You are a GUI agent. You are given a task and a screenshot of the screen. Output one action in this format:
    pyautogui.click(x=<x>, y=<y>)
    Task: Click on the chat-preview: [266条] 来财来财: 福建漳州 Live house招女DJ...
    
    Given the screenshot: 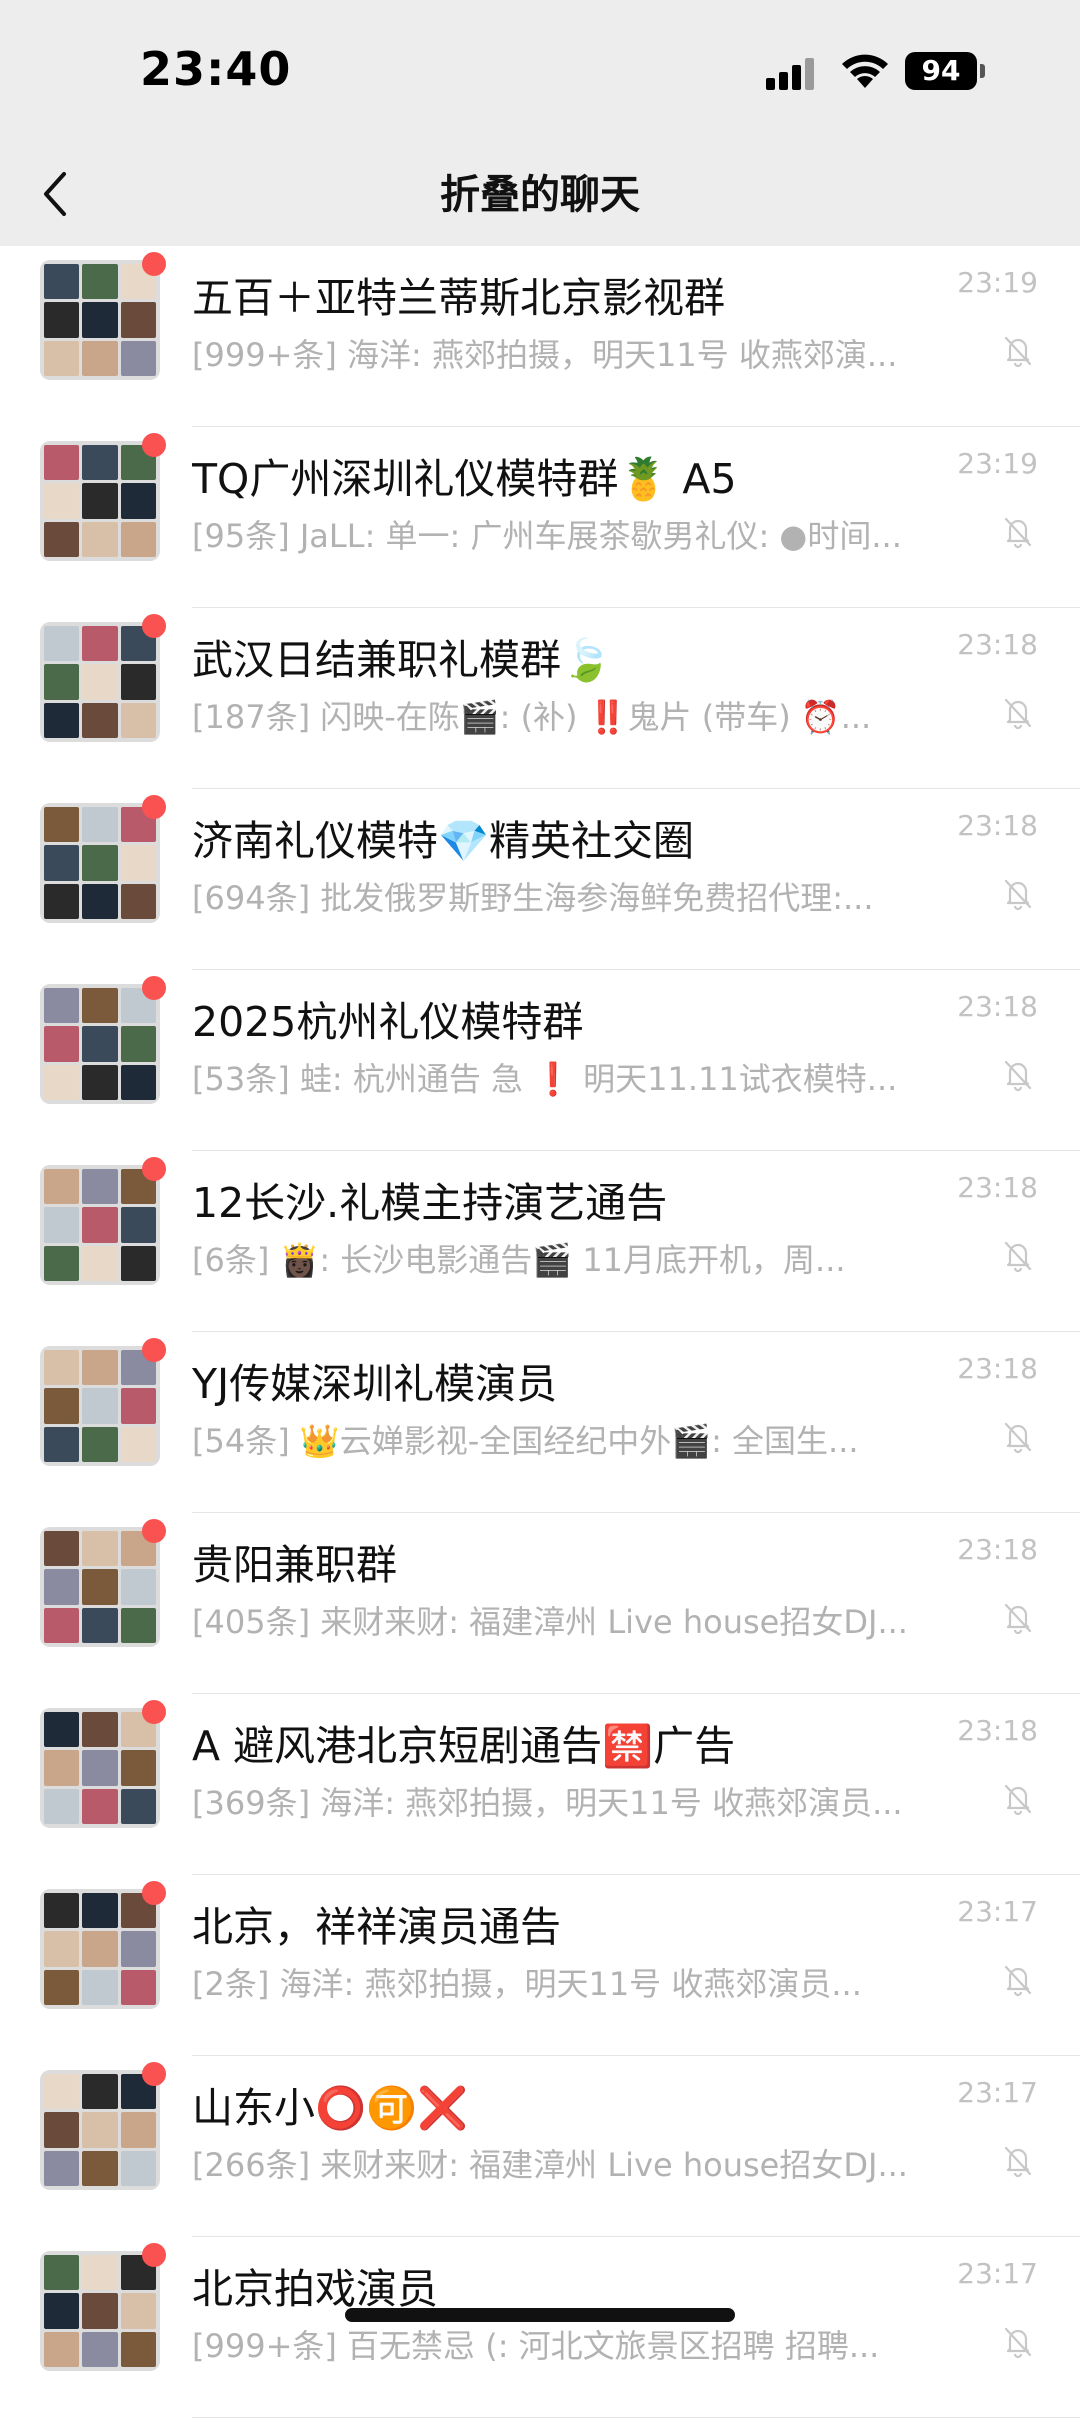 What is the action you would take?
    pyautogui.click(x=550, y=2165)
    